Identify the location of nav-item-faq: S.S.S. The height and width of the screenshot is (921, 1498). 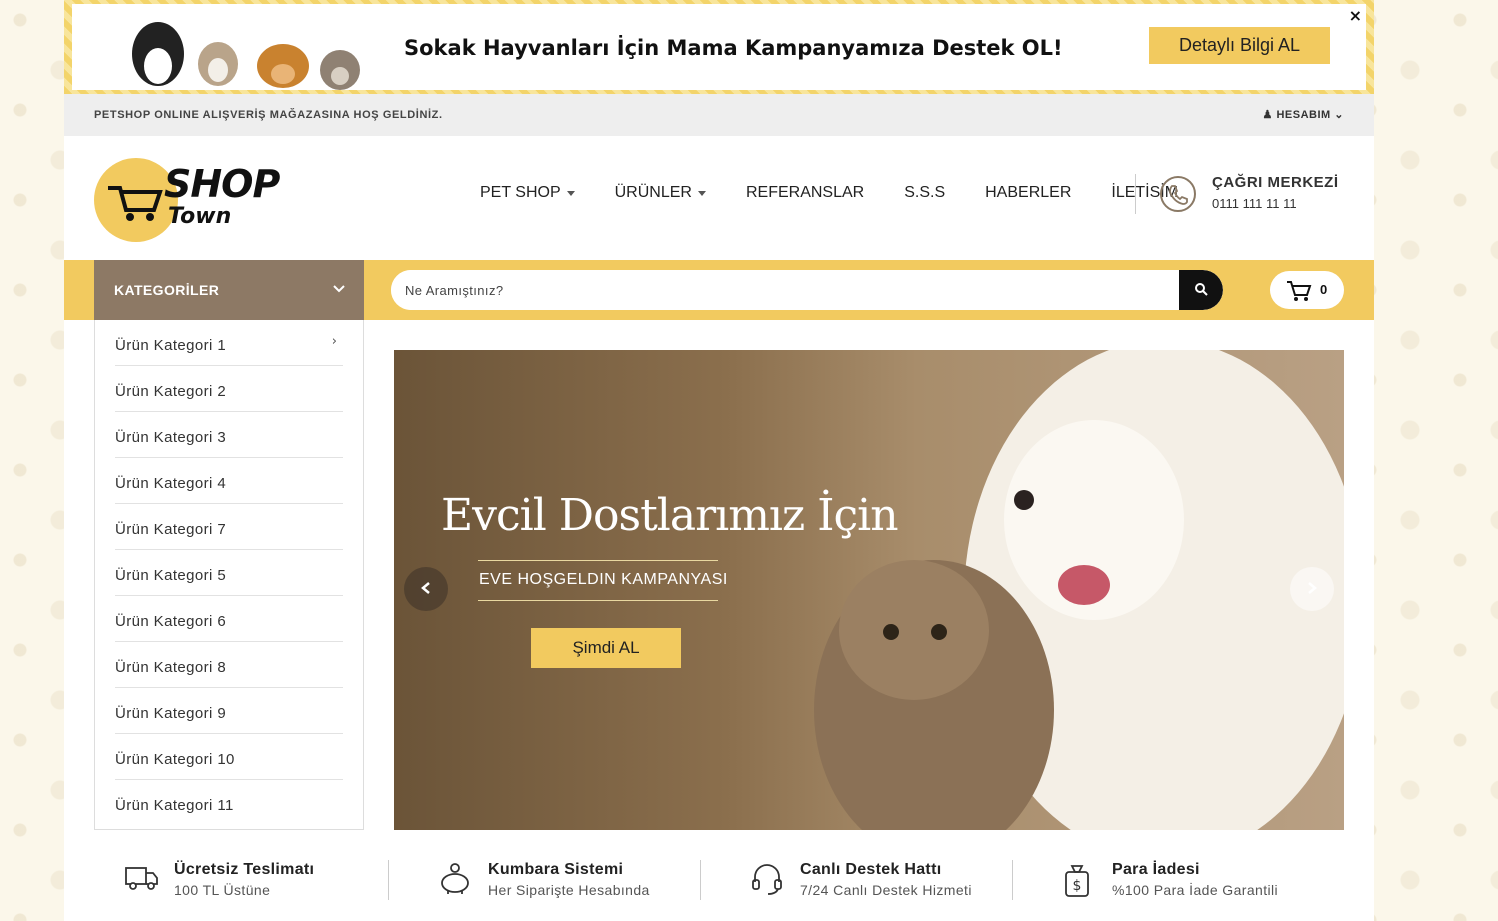
(924, 193).